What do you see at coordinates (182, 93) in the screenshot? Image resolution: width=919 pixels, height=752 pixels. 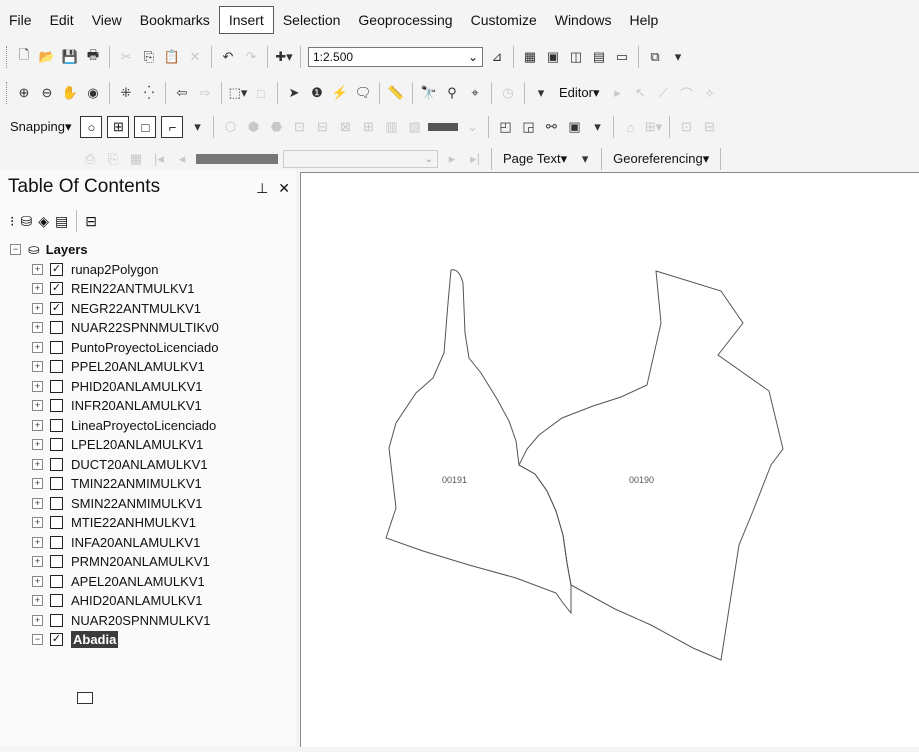 I see `go-back-icon: ⇦` at bounding box center [182, 93].